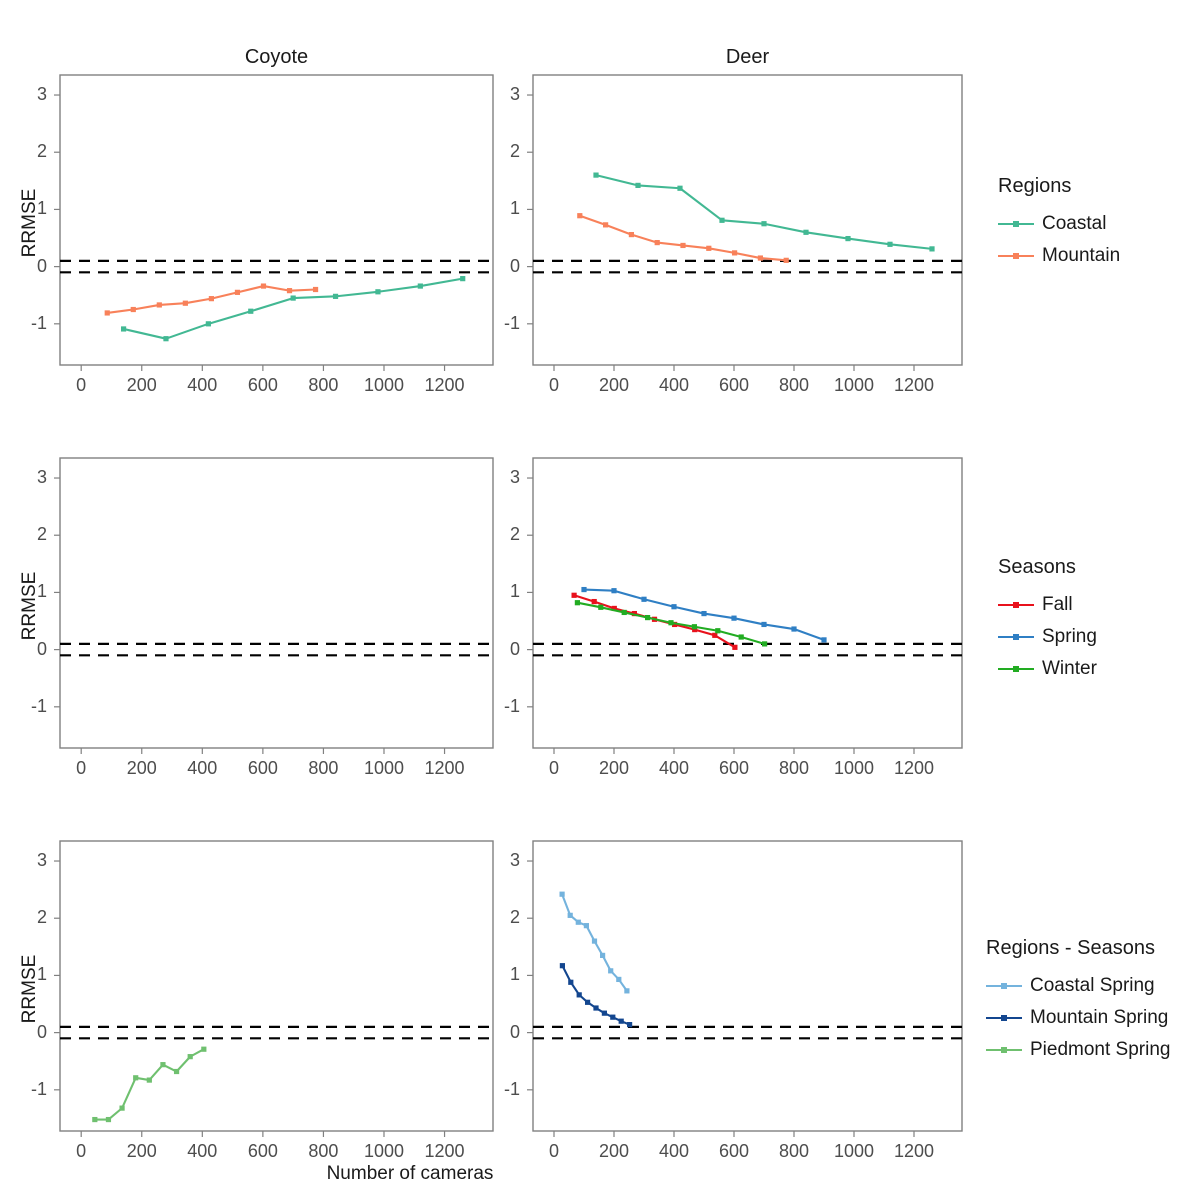  Describe the element at coordinates (1035, 605) in the screenshot. I see `legend-item-fall: Fall` at that location.